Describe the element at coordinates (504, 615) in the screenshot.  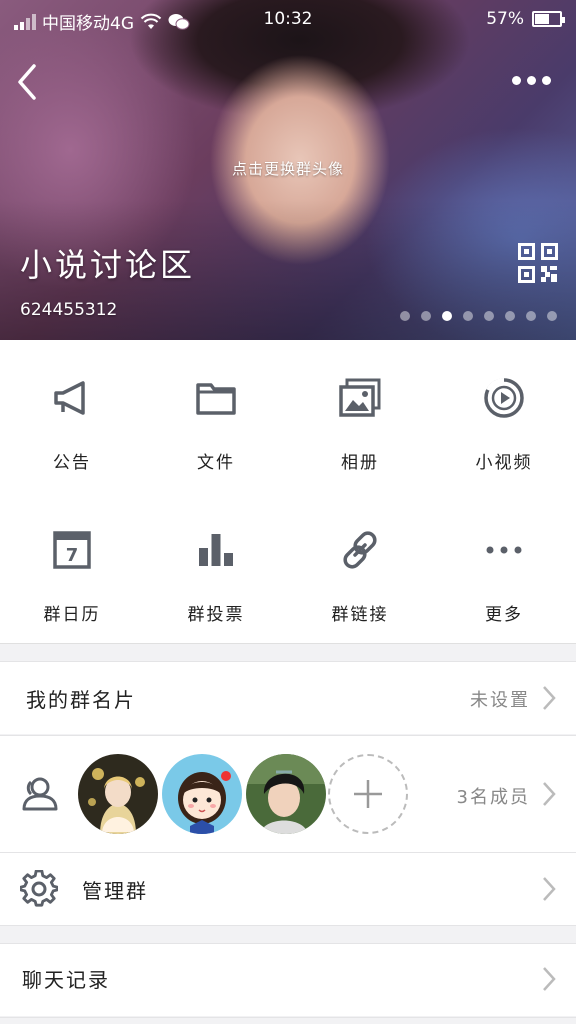
I see `more-features-label: 更多` at that location.